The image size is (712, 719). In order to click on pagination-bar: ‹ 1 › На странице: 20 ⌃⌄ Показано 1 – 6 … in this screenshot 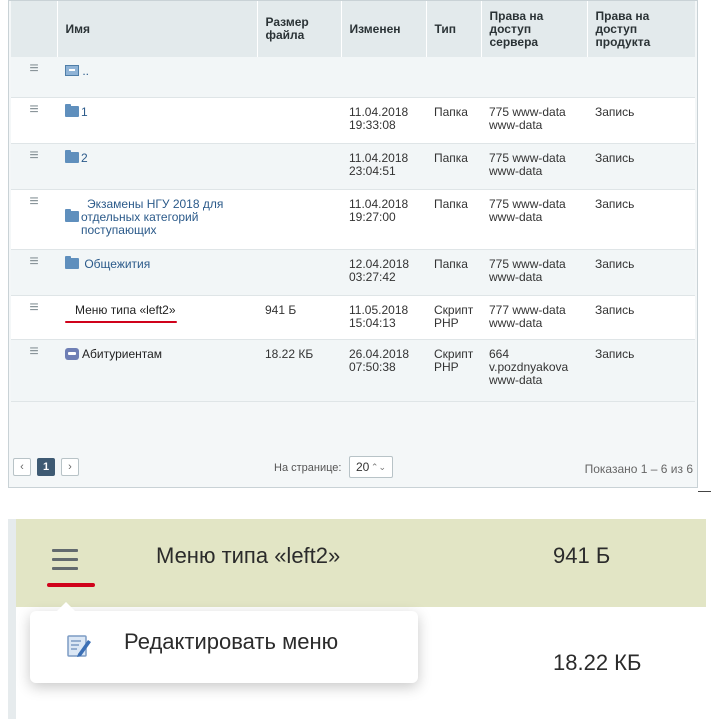, I will do `click(353, 466)`.